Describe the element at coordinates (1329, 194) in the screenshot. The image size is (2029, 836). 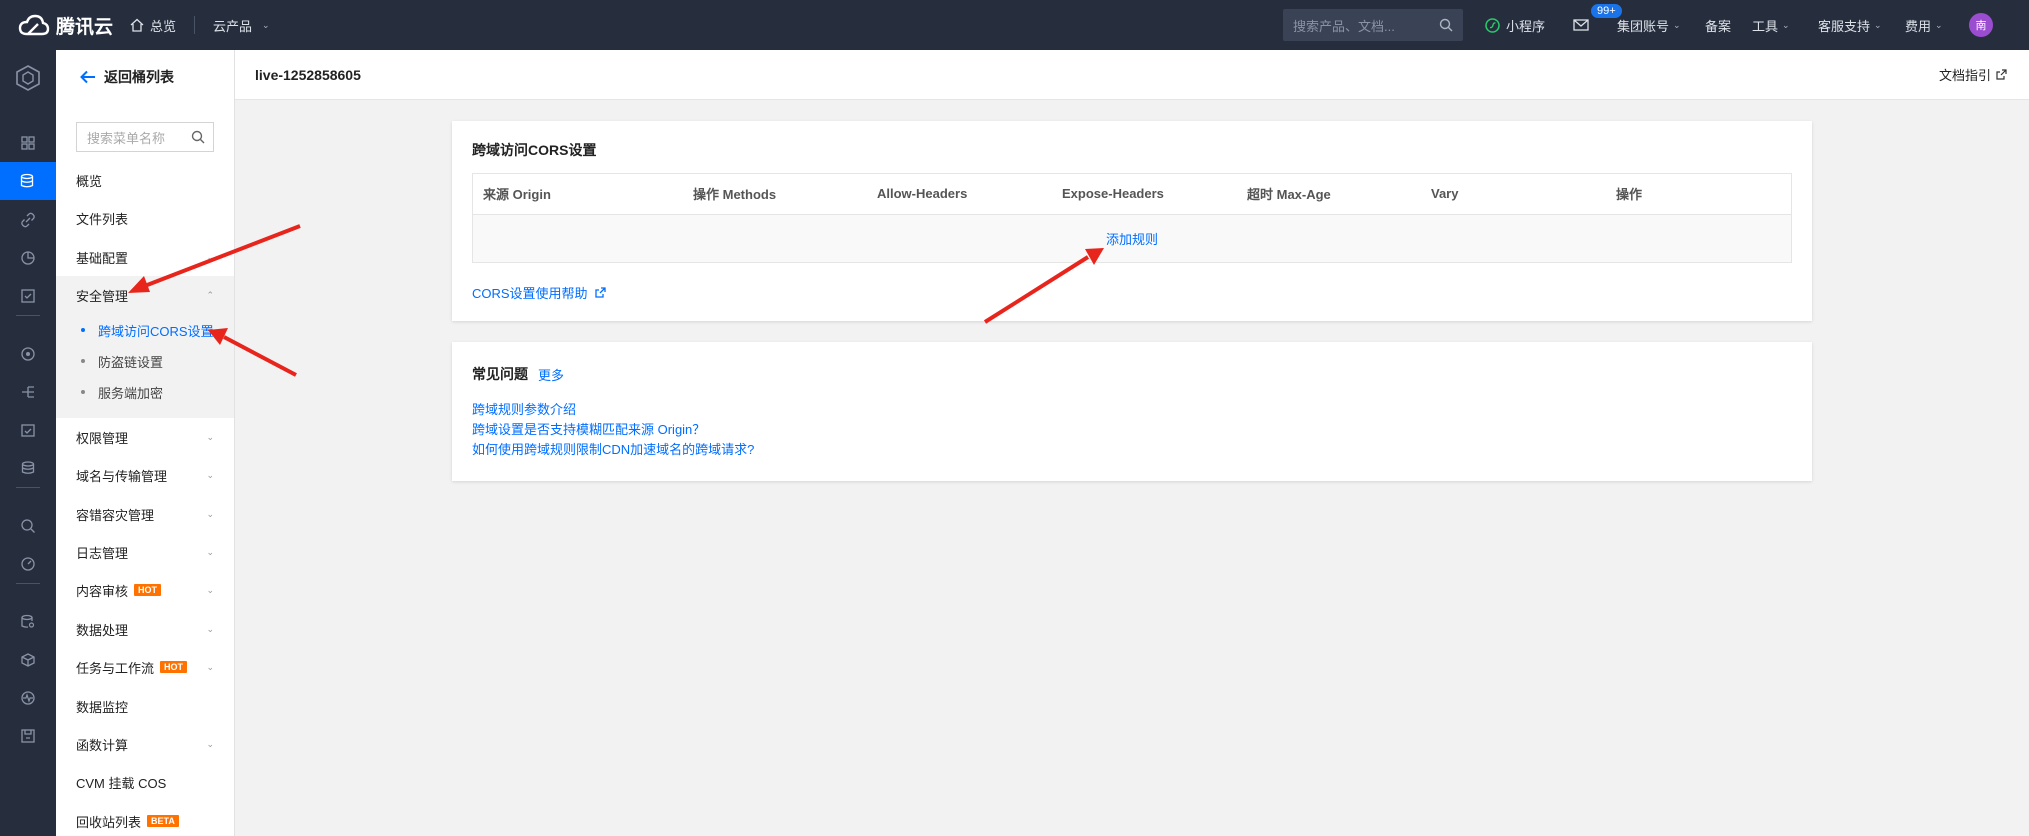
I see `column-header-max-age: 超时 Max-Age` at that location.